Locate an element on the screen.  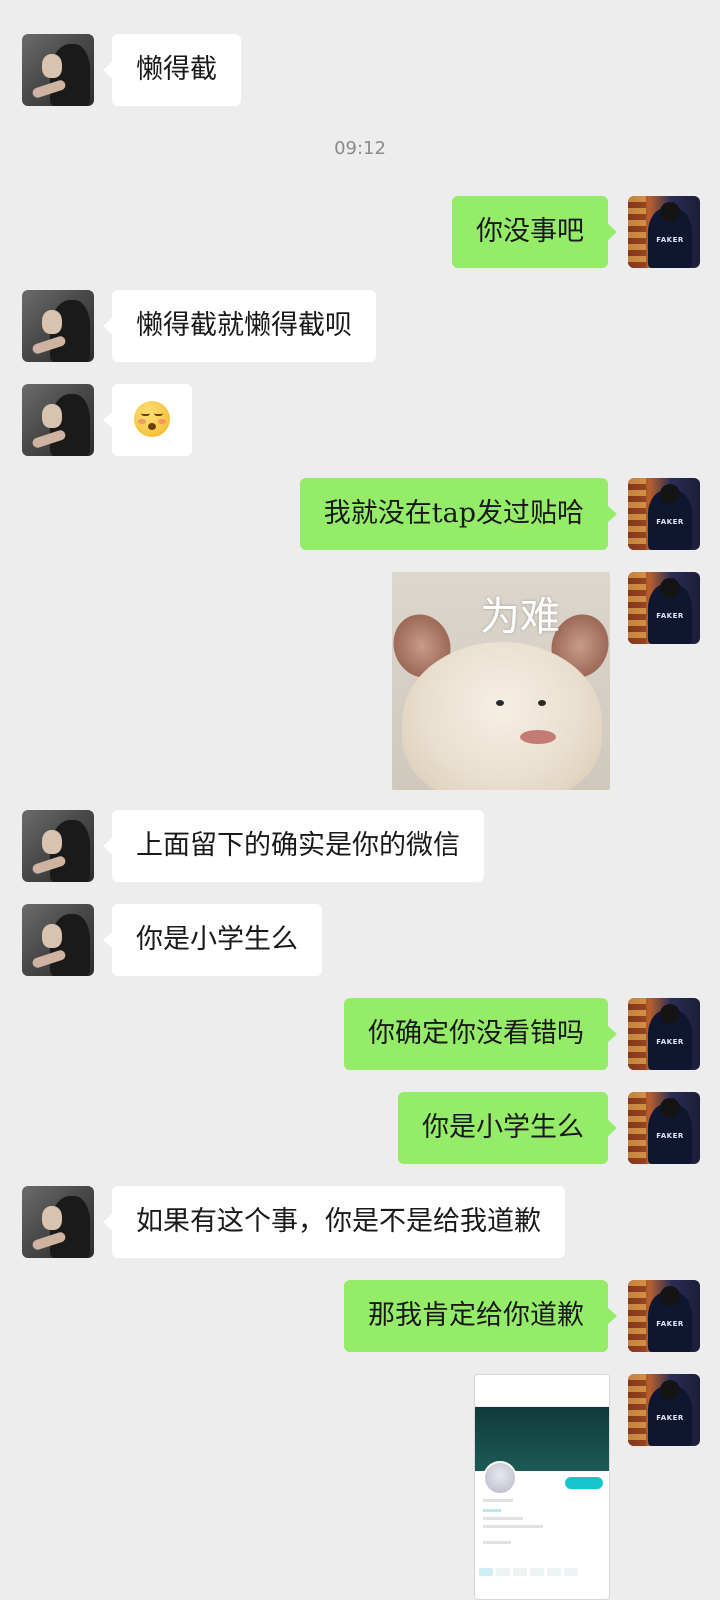
message-bubble-received: 懒得截 is located at coordinates (172, 70).